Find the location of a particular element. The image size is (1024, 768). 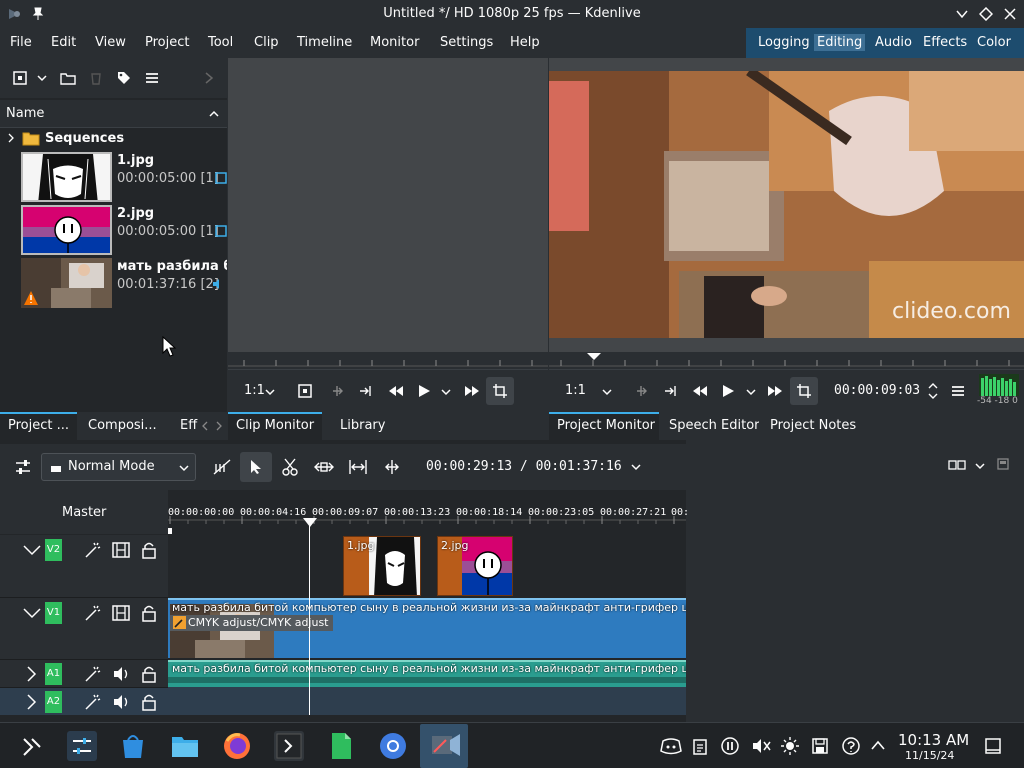

close-icon is located at coordinates (1010, 14).